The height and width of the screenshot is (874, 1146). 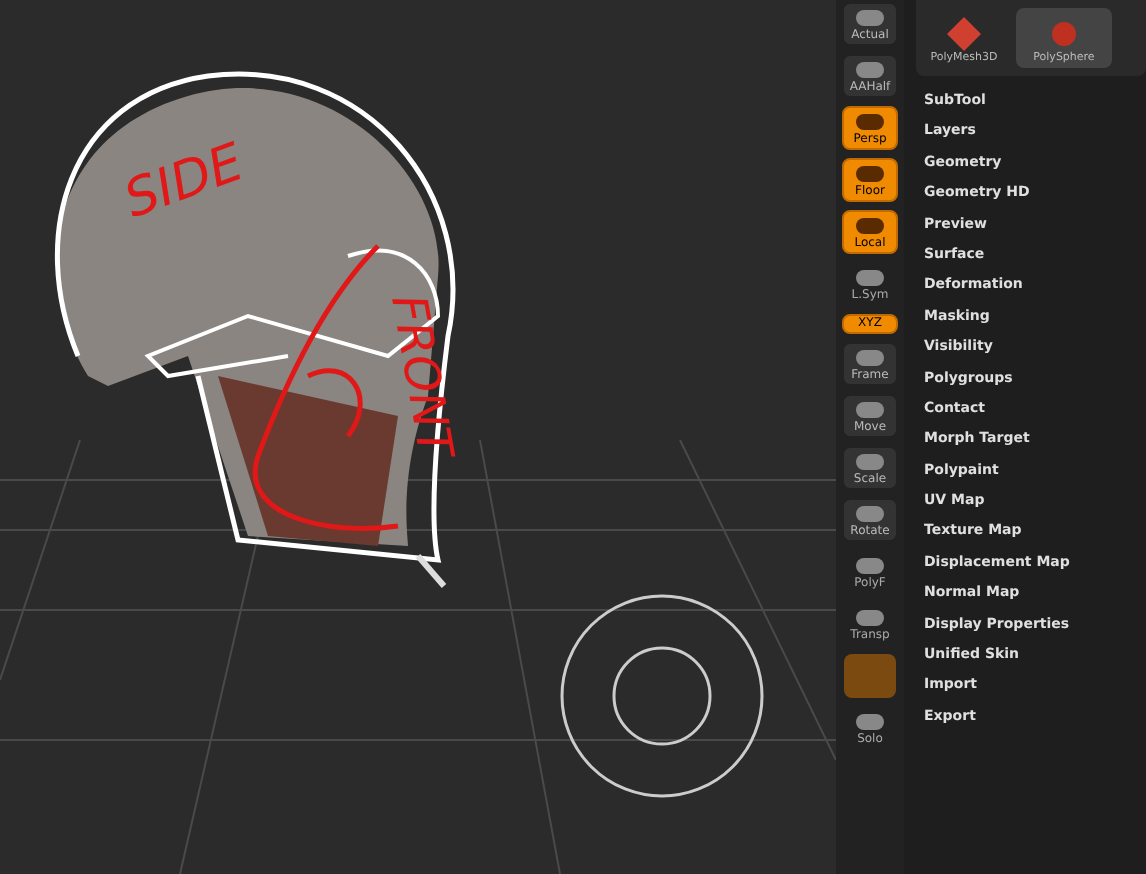 I want to click on material-swatch, so click(x=870, y=676).